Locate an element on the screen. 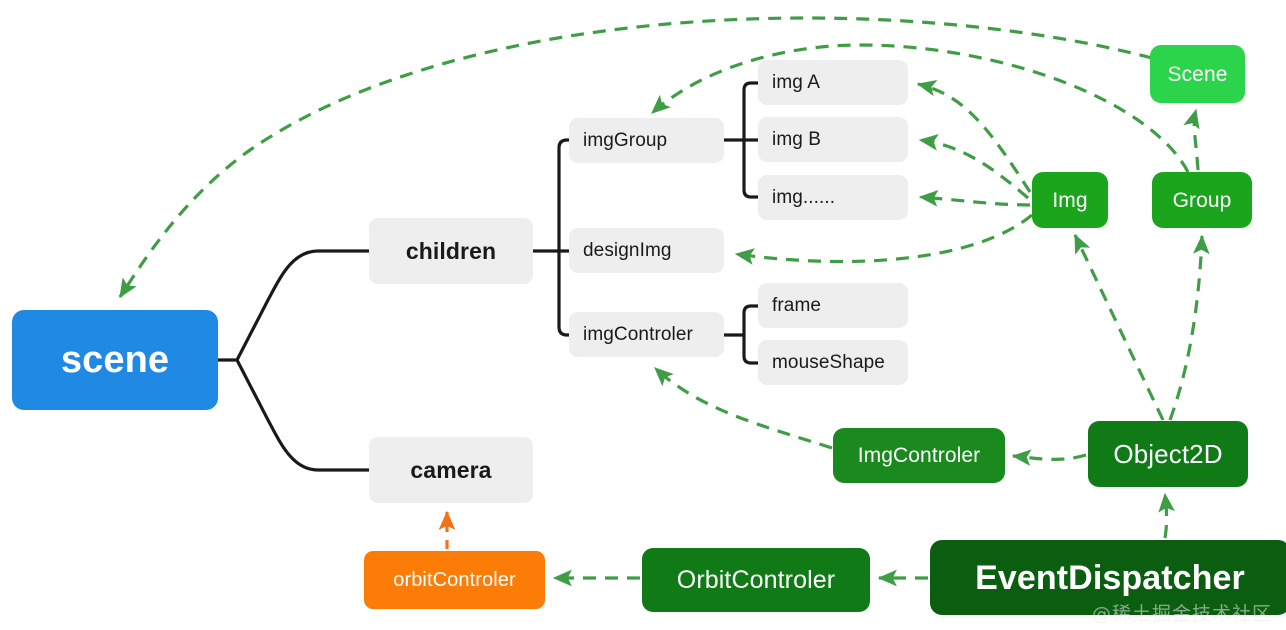 Image resolution: width=1286 pixels, height=630 pixels. node-class-group: Group is located at coordinates (1202, 200).